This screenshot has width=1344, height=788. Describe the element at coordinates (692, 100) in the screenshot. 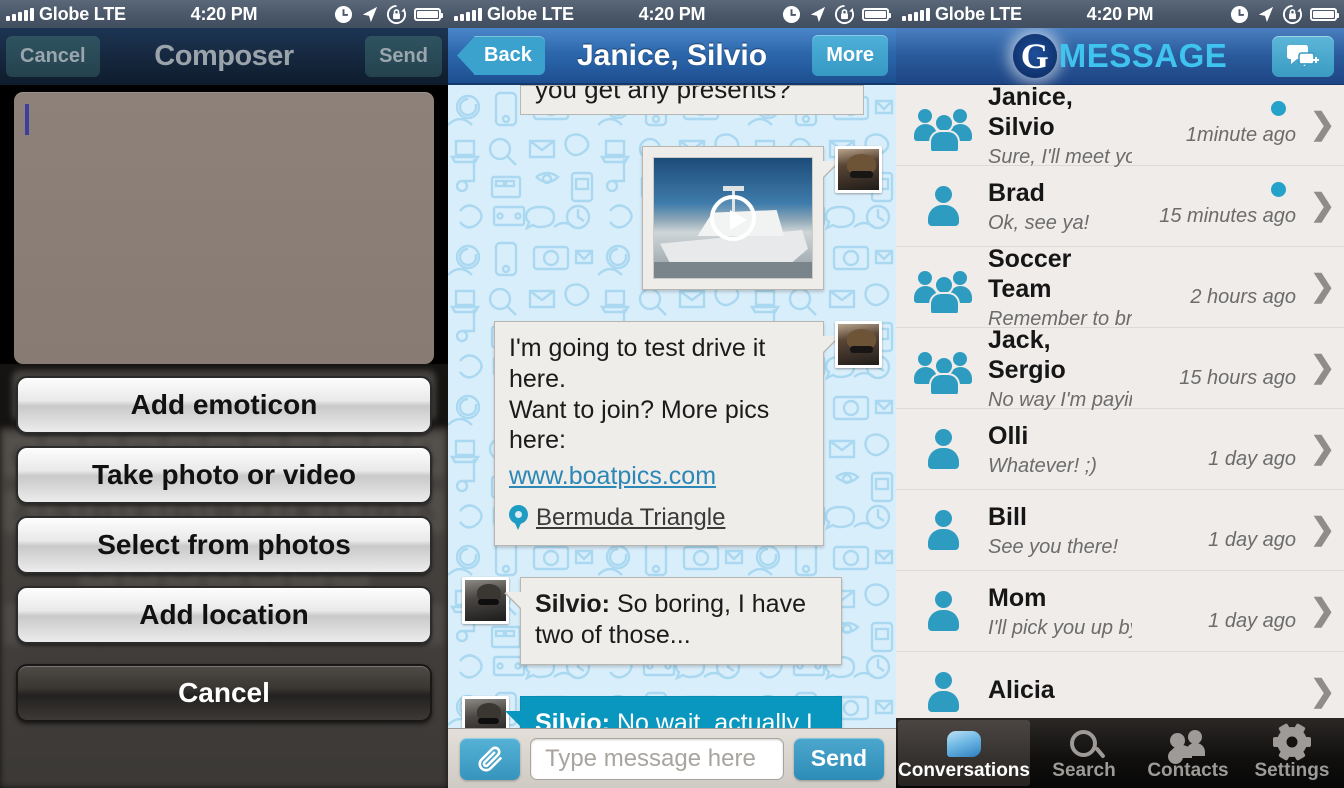

I see `message-bubble-partial: you get any presents?` at that location.